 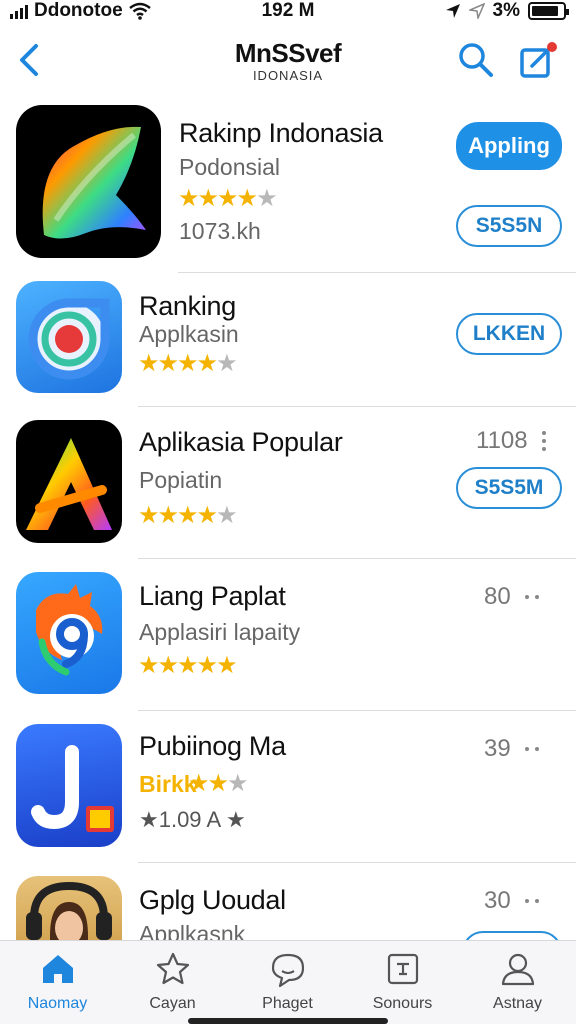 I want to click on app-subtitle: Applkasin, so click(x=189, y=334).